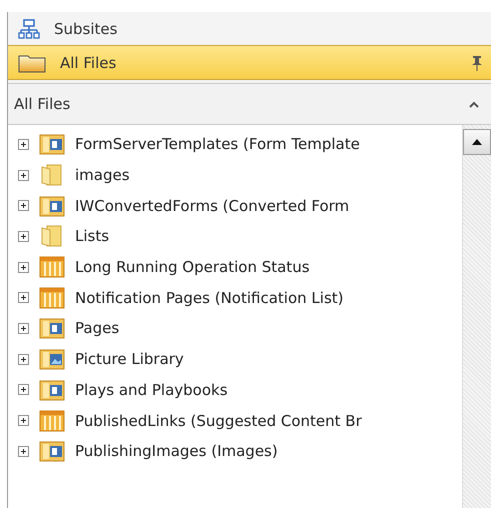 The height and width of the screenshot is (508, 491). What do you see at coordinates (129, 359) in the screenshot?
I see `tree-item: Picture Library` at bounding box center [129, 359].